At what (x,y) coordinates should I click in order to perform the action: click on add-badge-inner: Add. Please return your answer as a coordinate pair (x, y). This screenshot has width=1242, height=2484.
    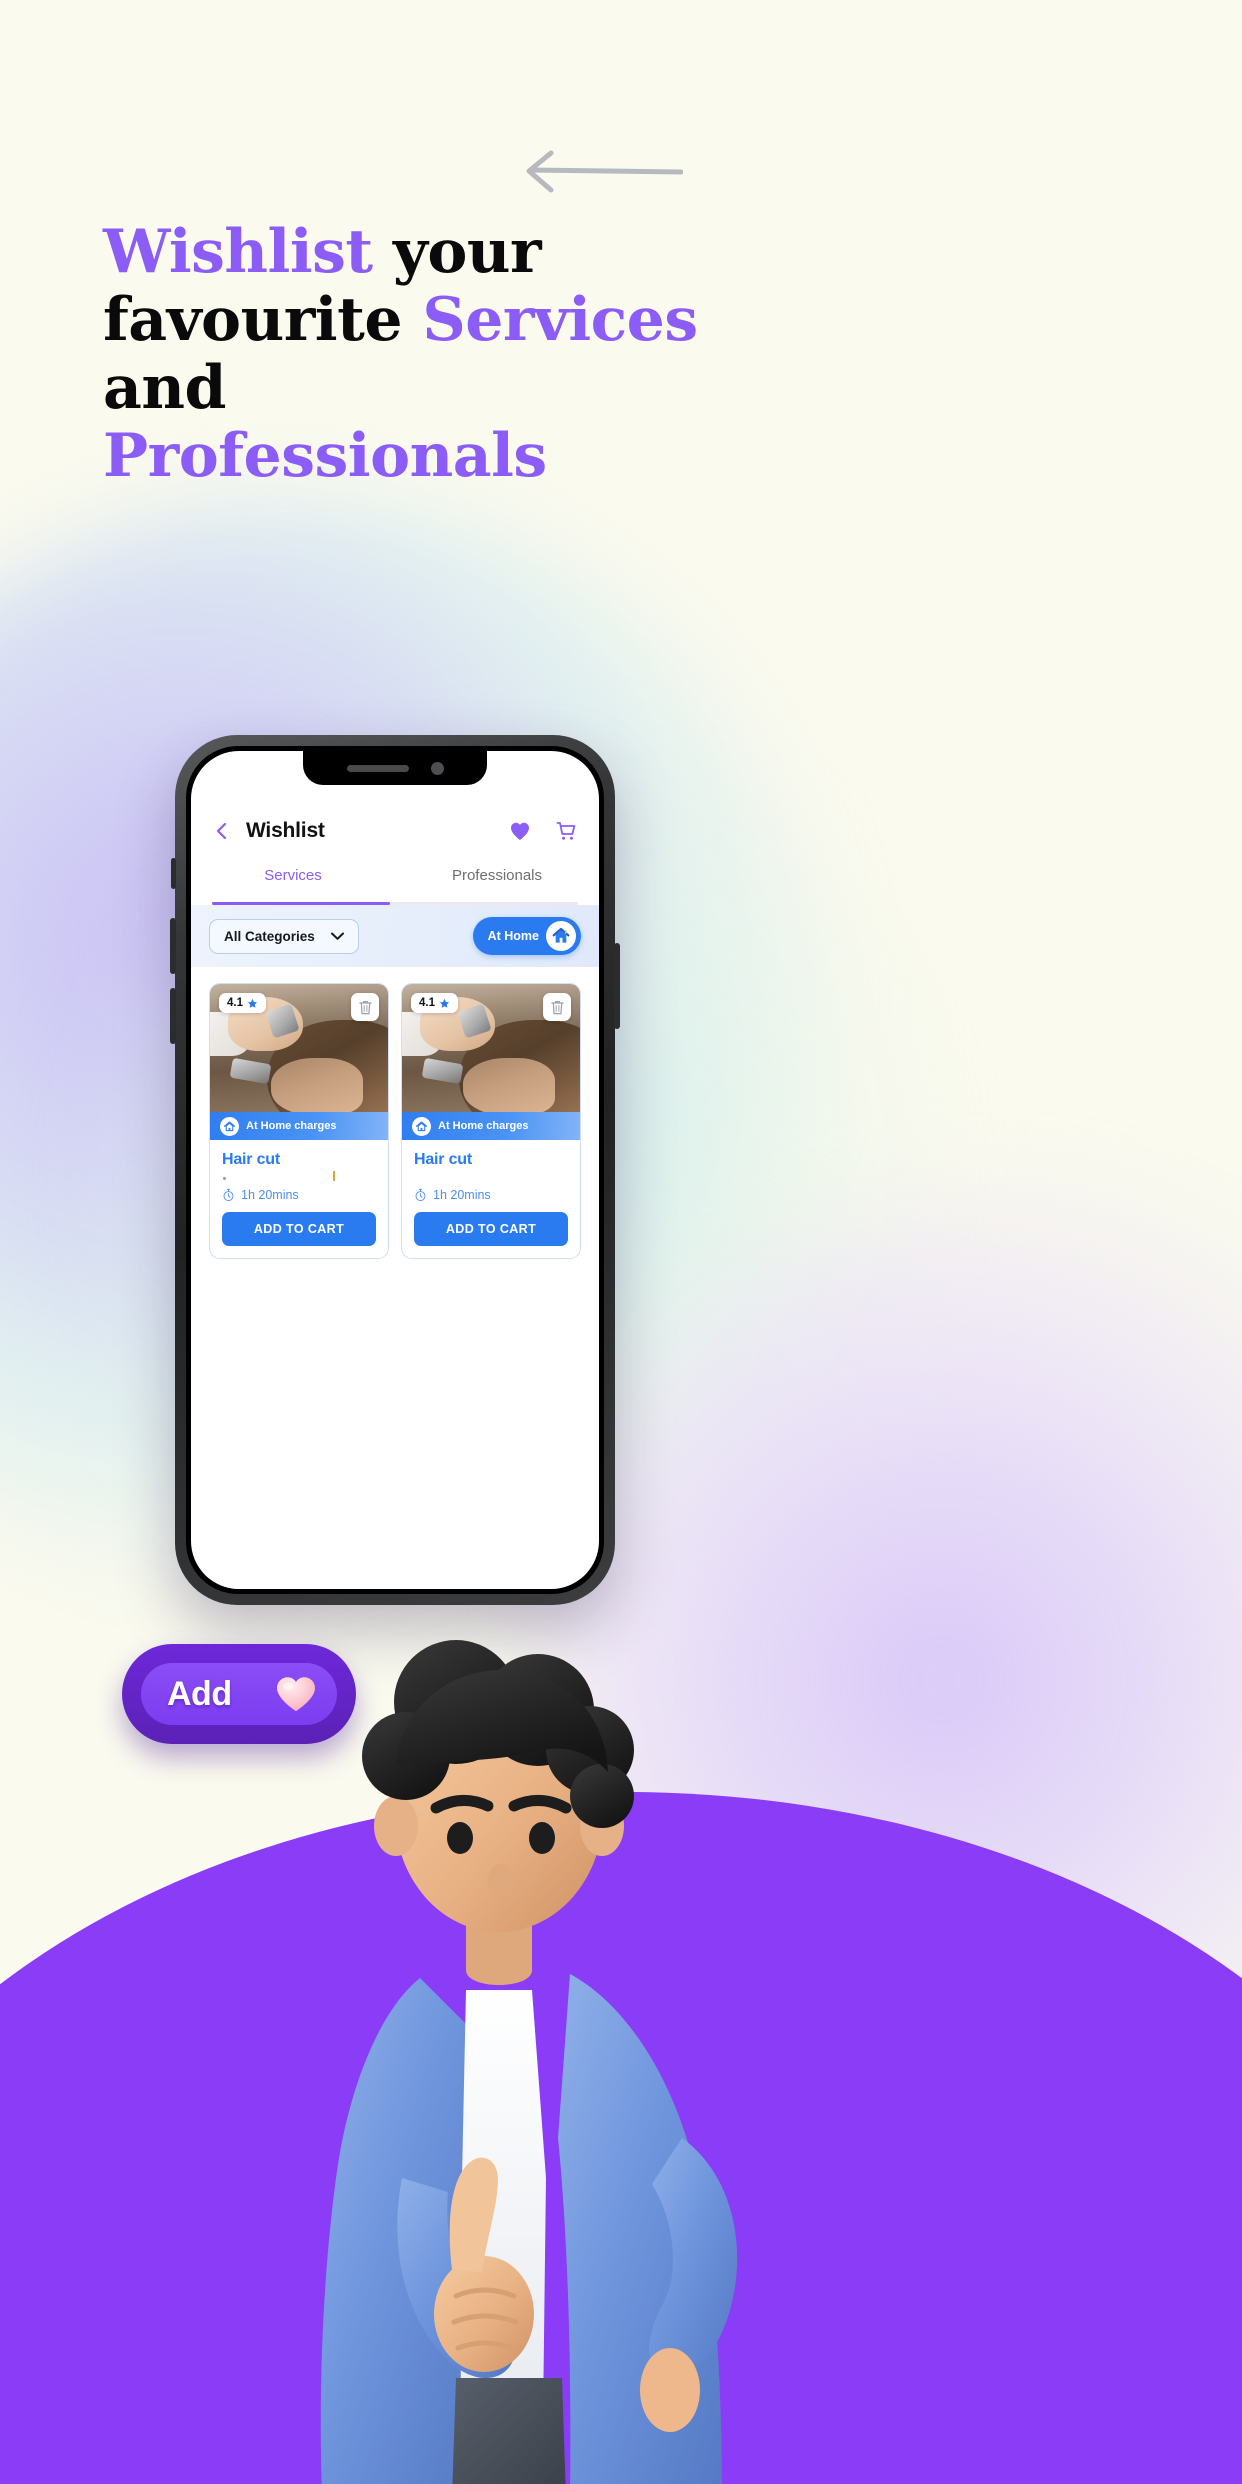
    Looking at the image, I should click on (239, 1694).